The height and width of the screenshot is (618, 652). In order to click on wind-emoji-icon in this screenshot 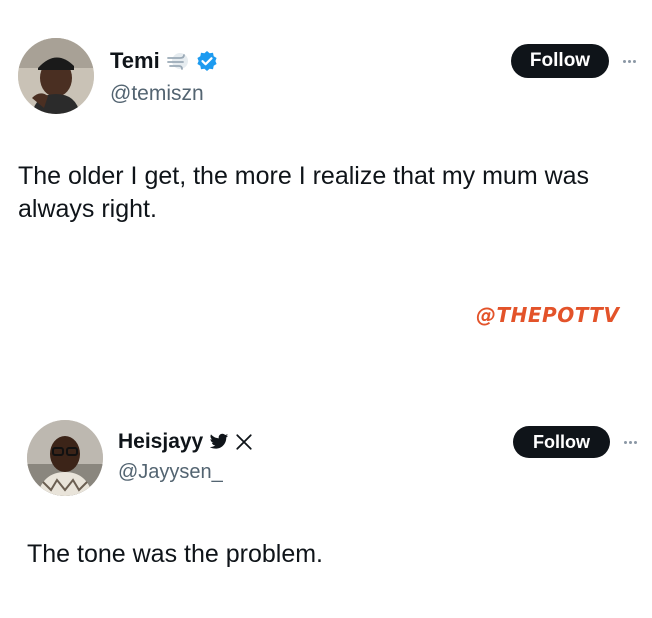, I will do `click(178, 61)`.